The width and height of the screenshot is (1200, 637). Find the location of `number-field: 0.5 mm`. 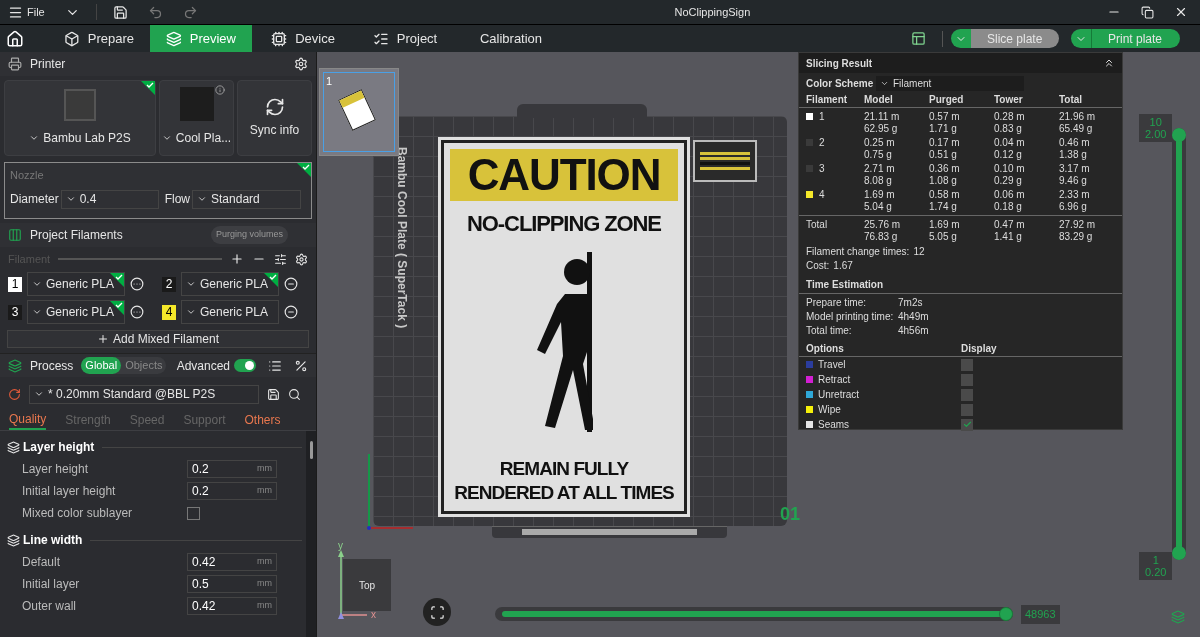

number-field: 0.5 mm is located at coordinates (232, 584).